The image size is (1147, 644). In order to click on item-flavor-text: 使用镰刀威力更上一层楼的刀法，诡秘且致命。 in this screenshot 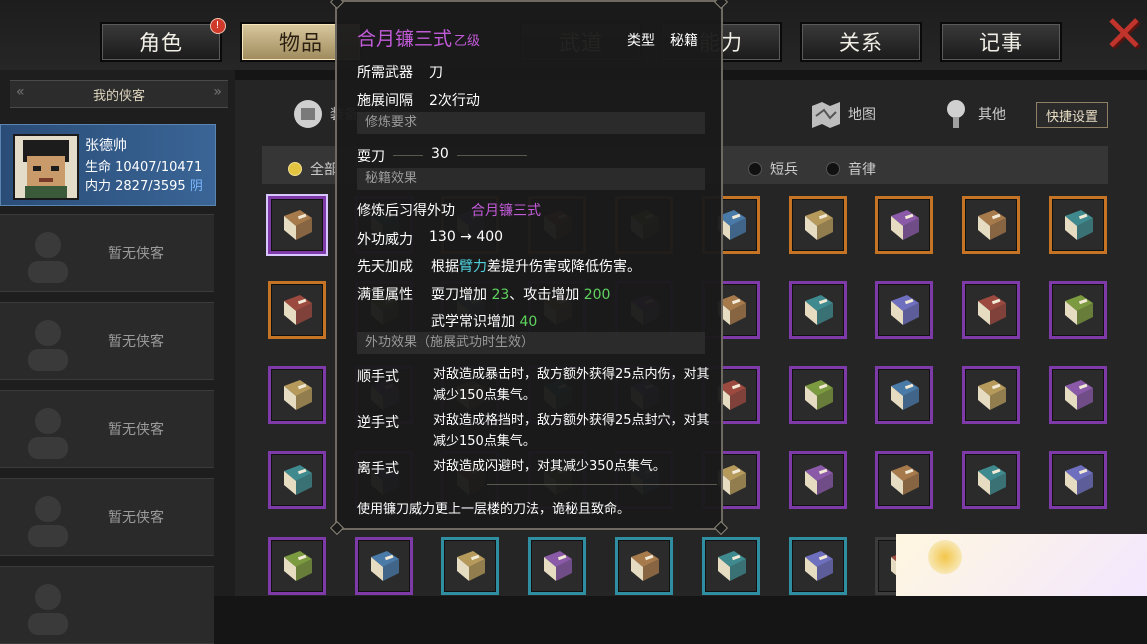, I will do `click(494, 509)`.